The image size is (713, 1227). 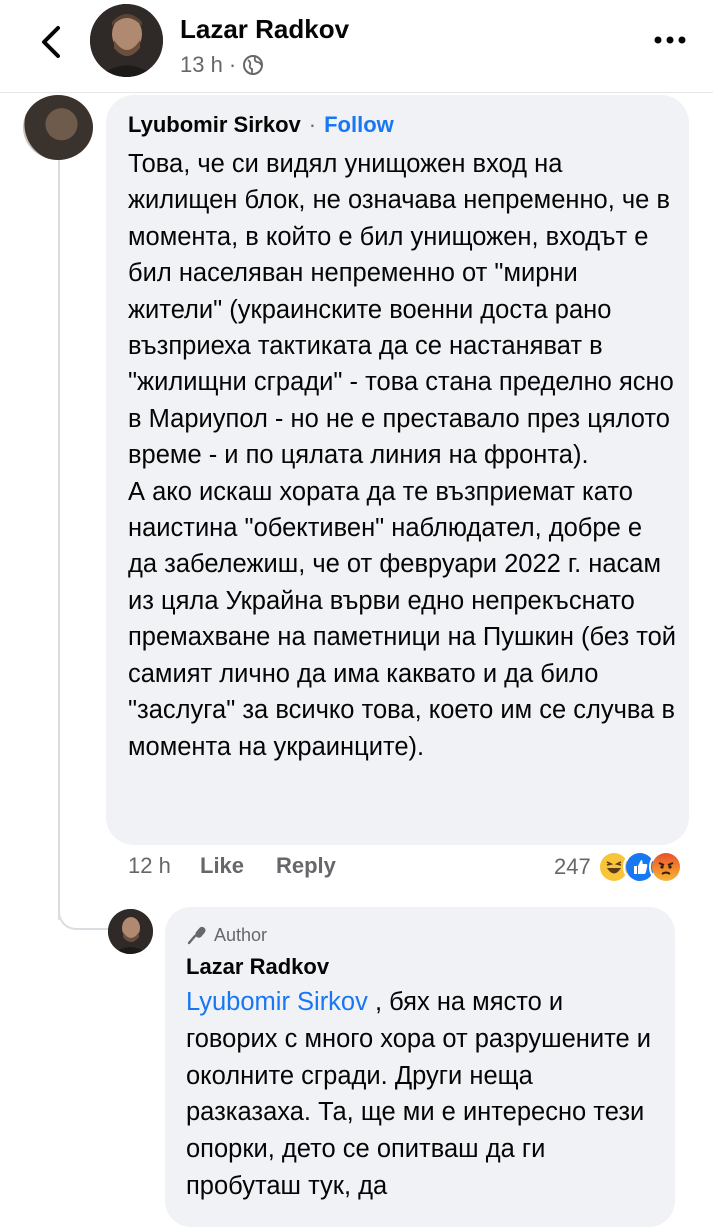 I want to click on post-header: Lazar Radkov 13 h ·, so click(x=356, y=46).